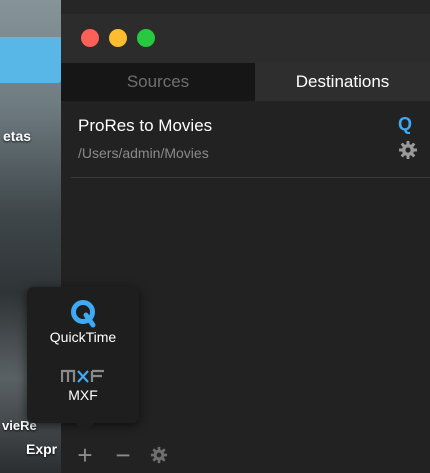 The height and width of the screenshot is (473, 430). Describe the element at coordinates (123, 455) in the screenshot. I see `remove-destination-button: −` at that location.